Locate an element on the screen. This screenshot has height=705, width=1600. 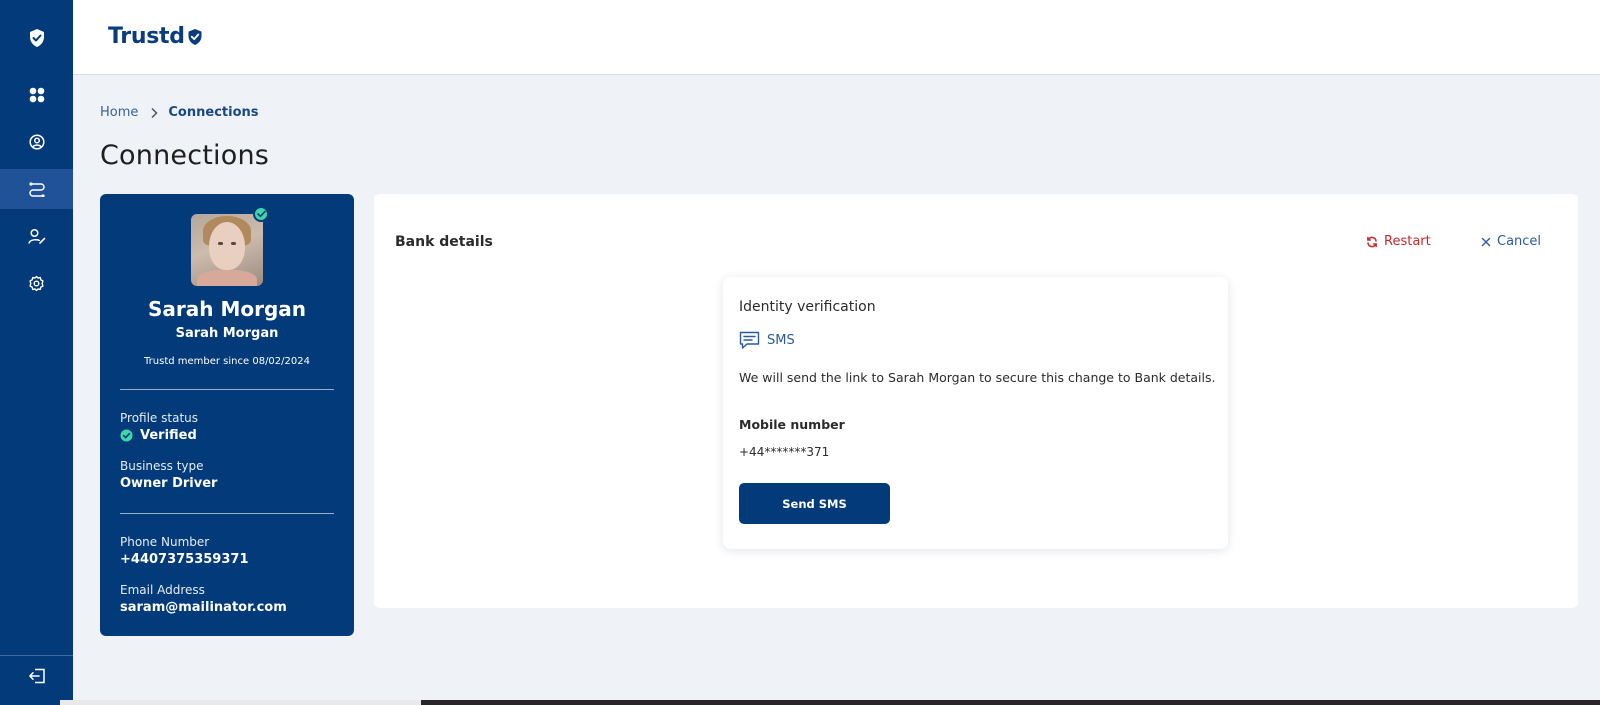
cancel-button: Cancel is located at coordinates (1511, 241).